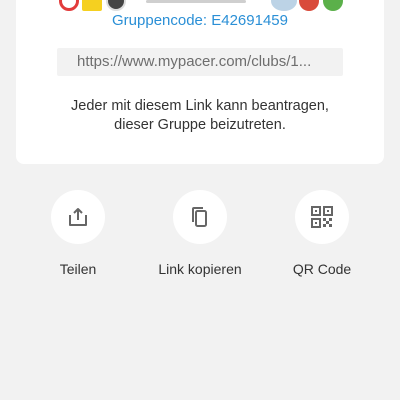 This screenshot has height=400, width=400. I want to click on copy-link-label: Link kopieren, so click(200, 269).